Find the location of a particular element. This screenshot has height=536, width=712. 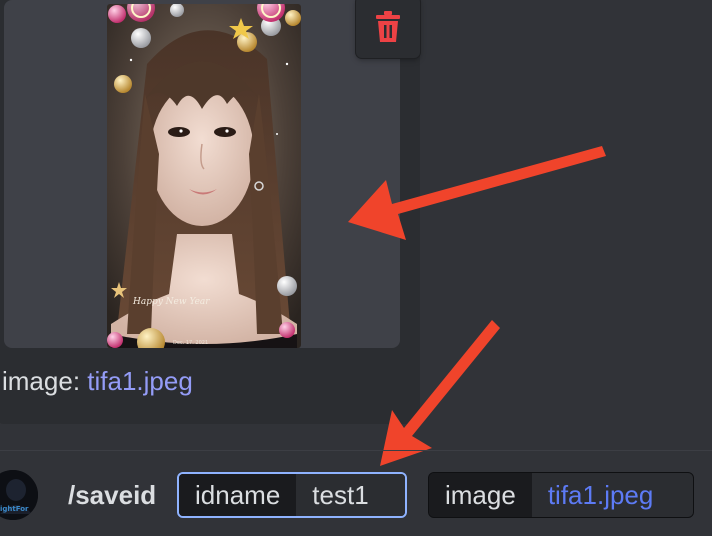

user-avatar: ightFor is located at coordinates (19, 495).